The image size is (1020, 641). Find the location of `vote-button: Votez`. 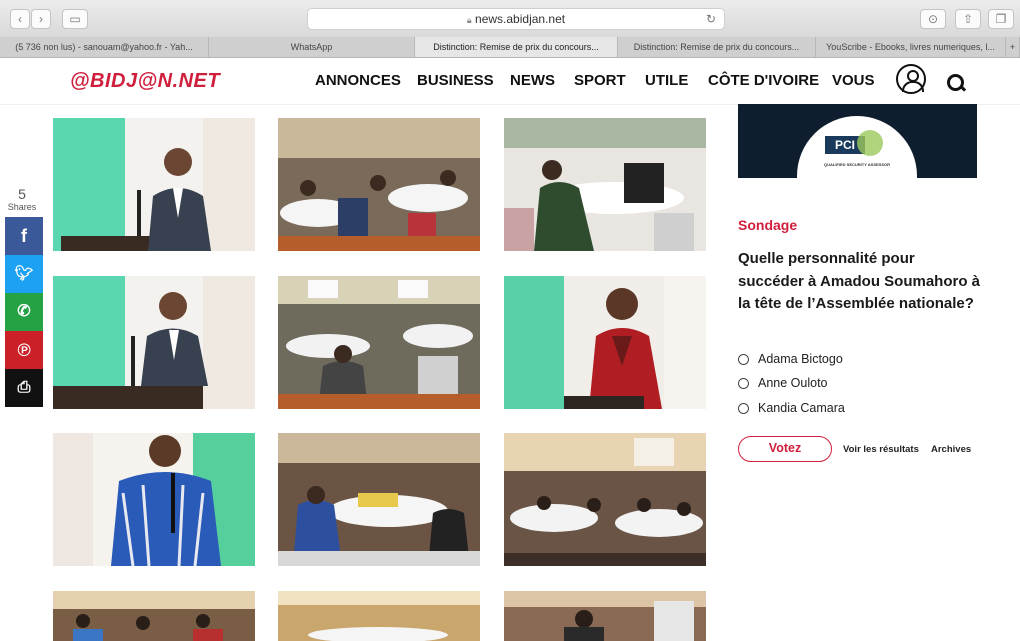

vote-button: Votez is located at coordinates (785, 449).